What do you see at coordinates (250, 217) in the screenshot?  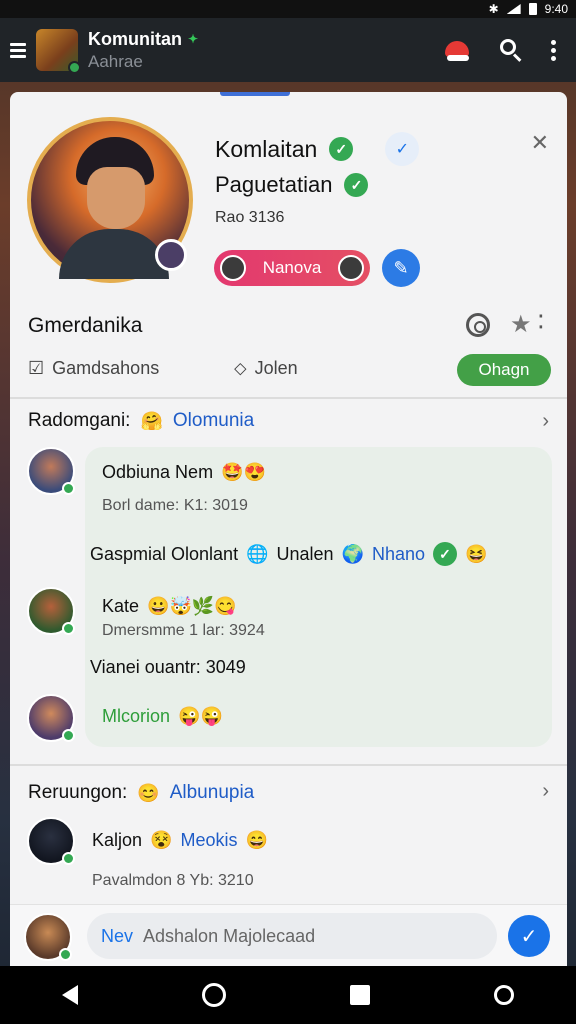 I see `profile-rank: Rao 3136` at bounding box center [250, 217].